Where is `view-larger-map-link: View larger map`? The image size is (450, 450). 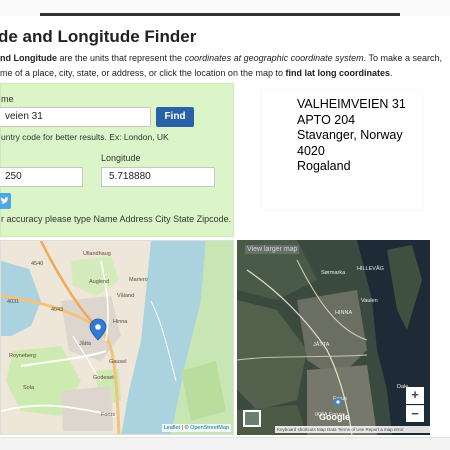
view-larger-map-link: View larger map is located at coordinates (272, 249).